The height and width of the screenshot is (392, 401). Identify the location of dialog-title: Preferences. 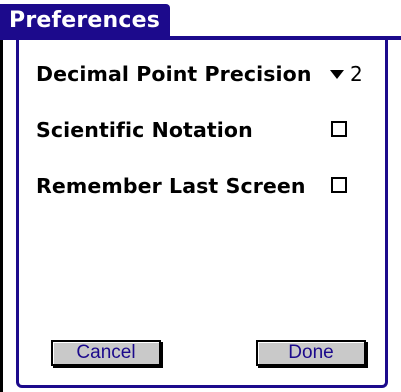
(85, 20).